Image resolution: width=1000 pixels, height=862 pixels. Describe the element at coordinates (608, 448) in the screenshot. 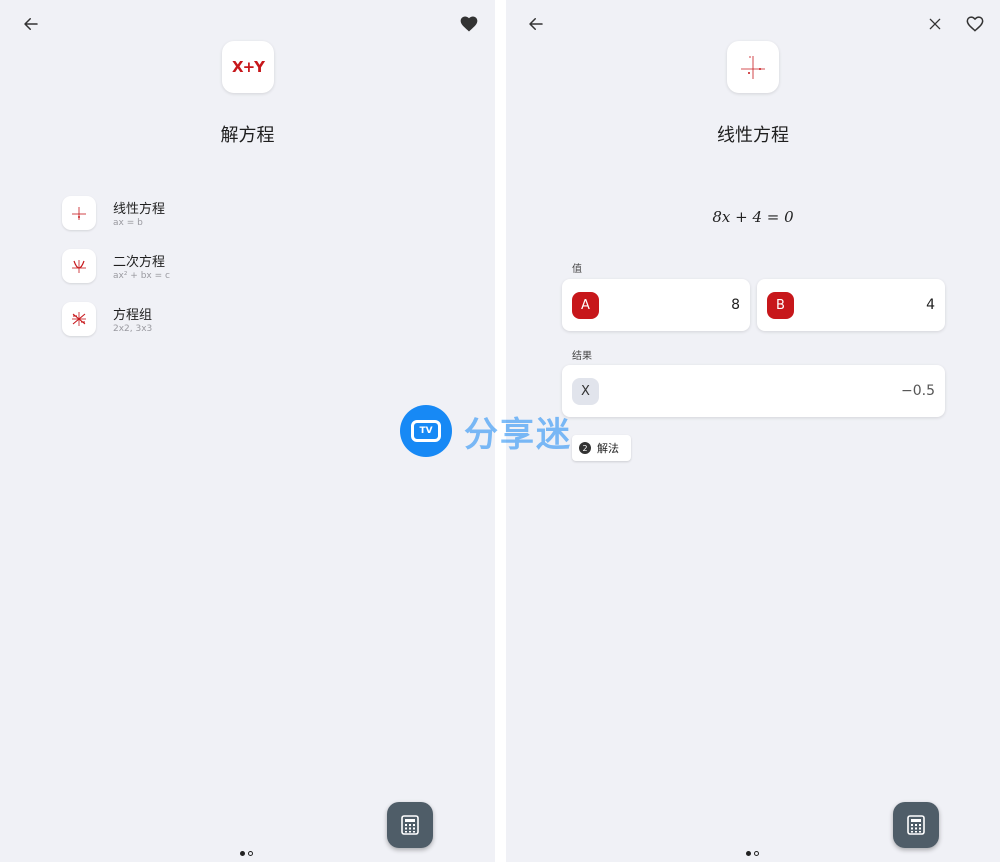

I see `solution-label: 解法` at that location.